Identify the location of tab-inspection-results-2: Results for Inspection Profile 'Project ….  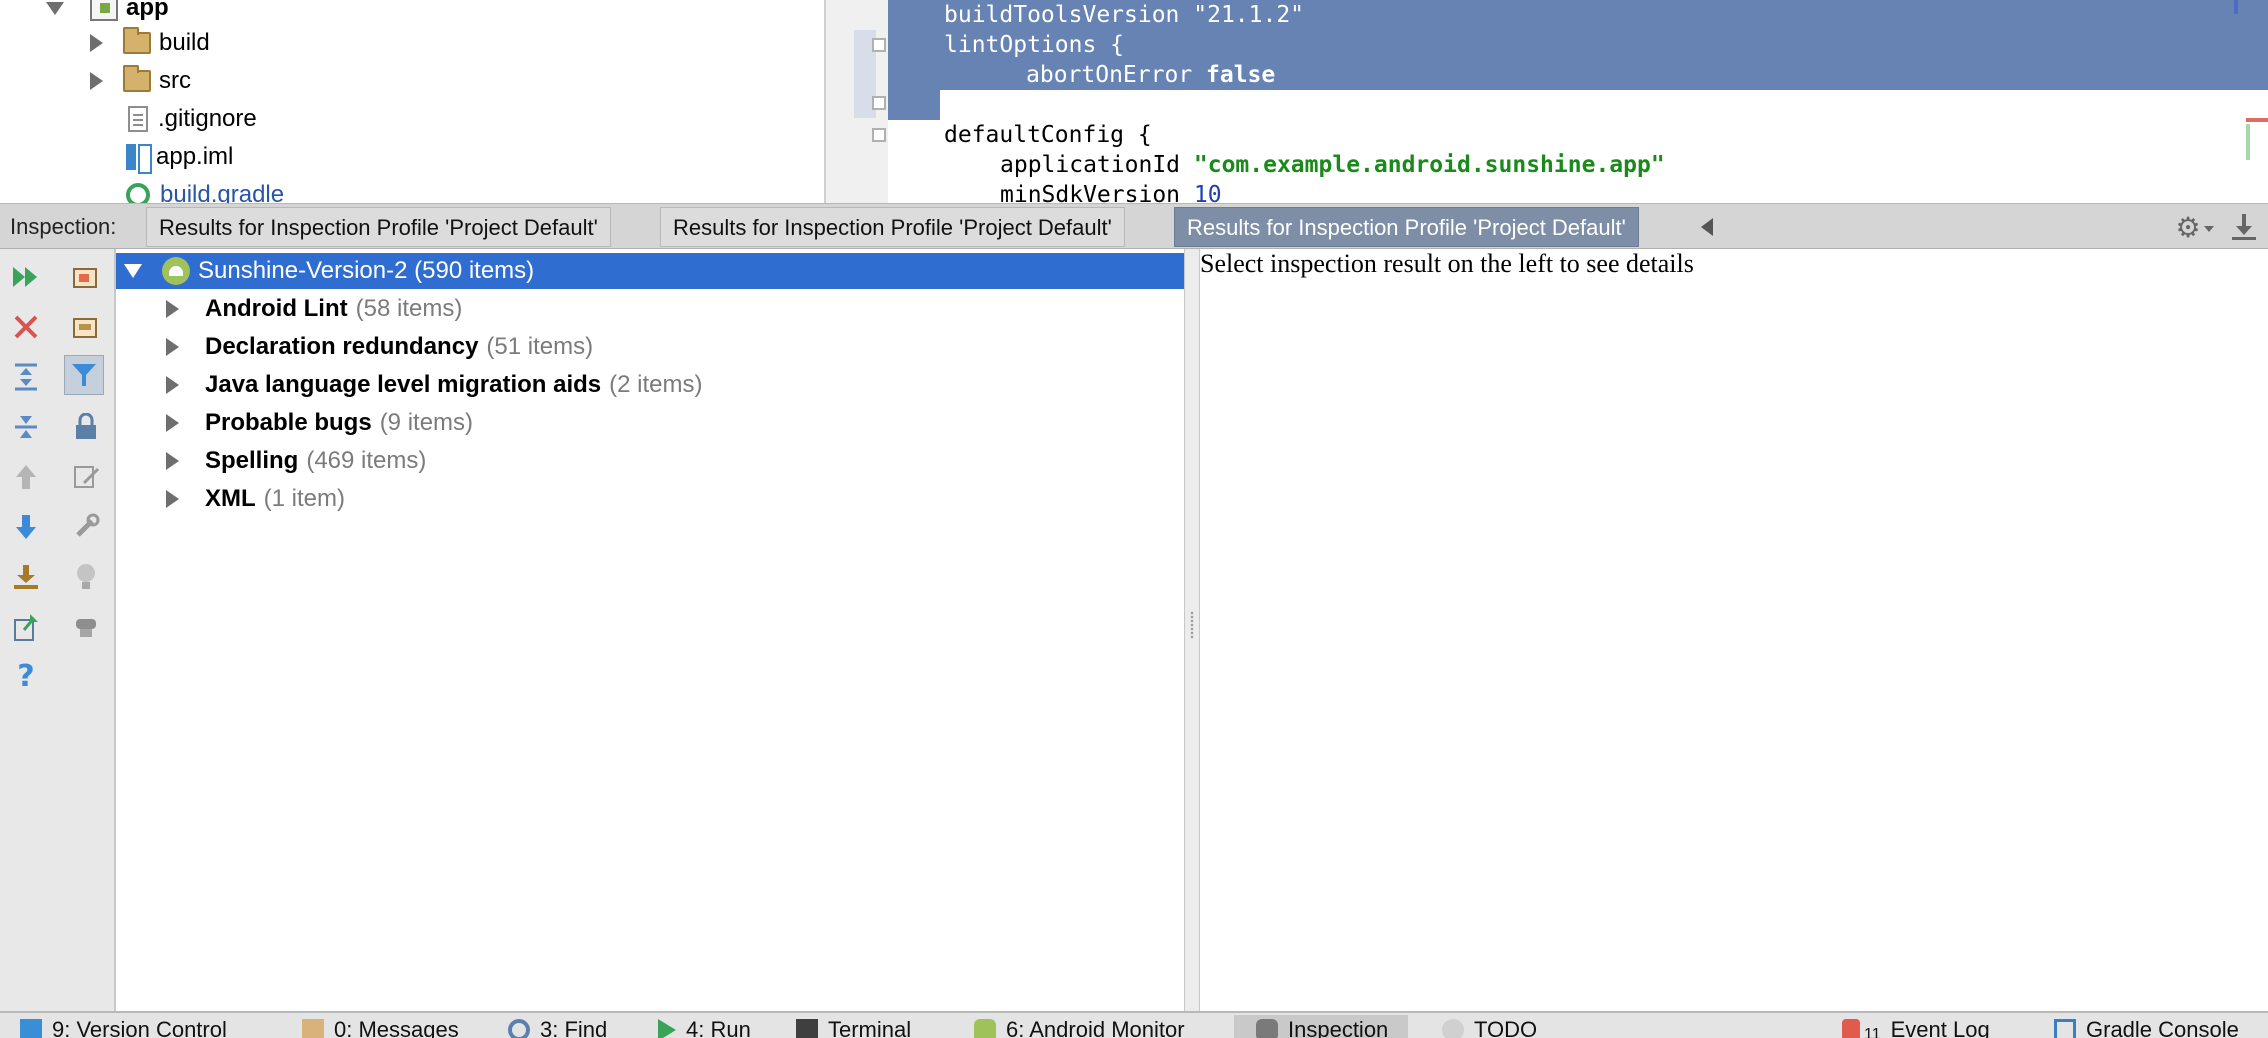
(892, 227).